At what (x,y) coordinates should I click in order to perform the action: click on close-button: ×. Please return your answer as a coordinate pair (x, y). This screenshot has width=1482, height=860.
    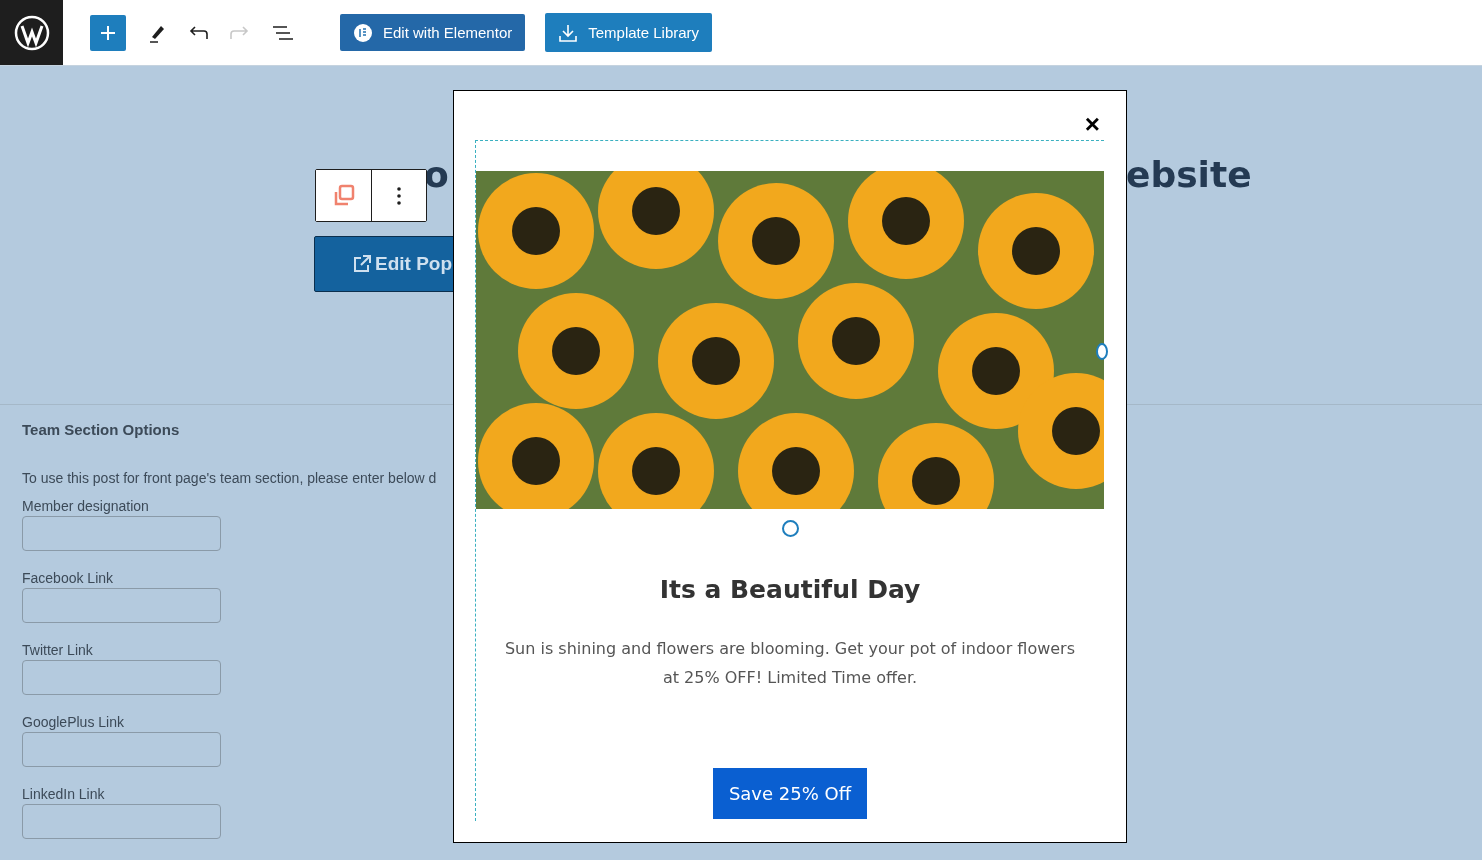
    Looking at the image, I should click on (1092, 124).